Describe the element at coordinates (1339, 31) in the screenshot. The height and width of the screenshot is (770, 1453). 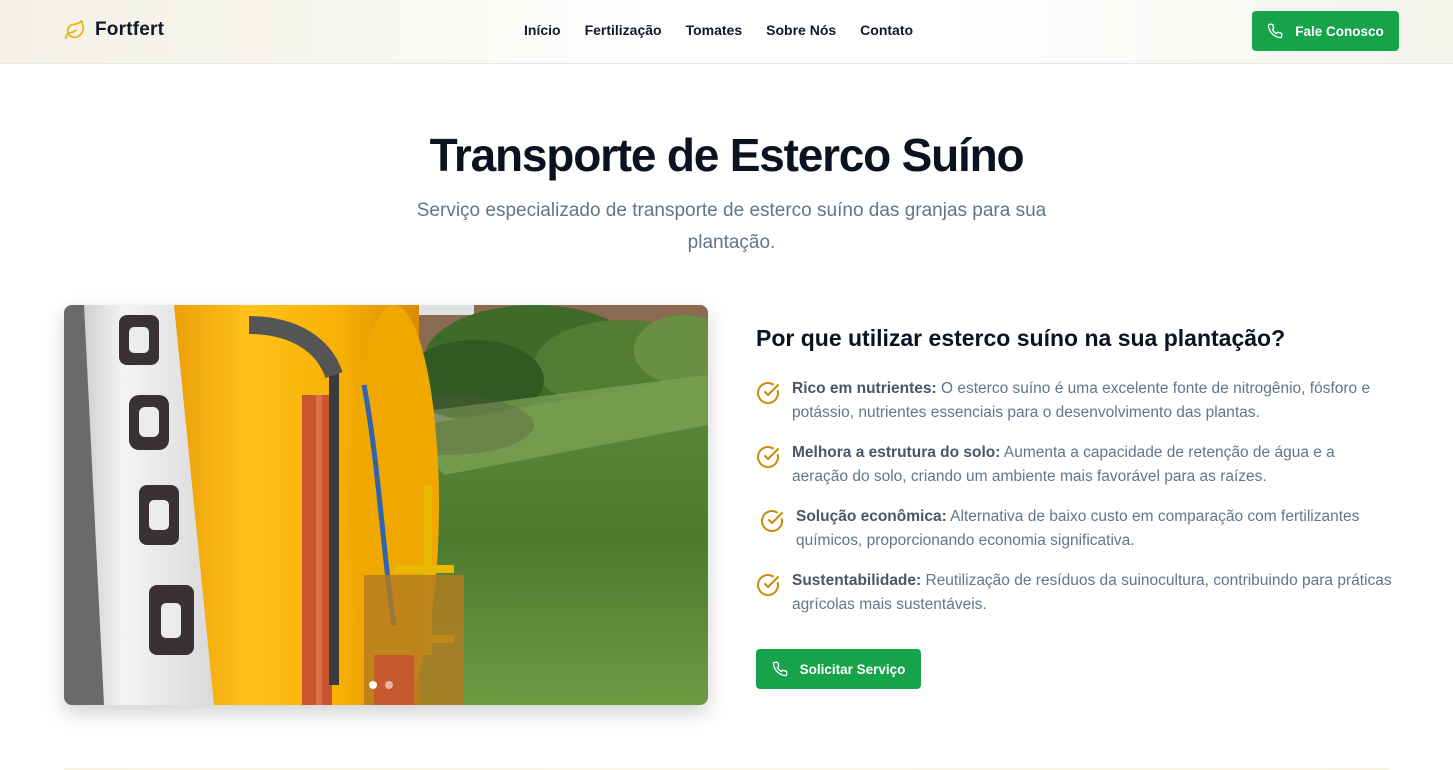
I see `contact-button-label: Fale Conosco` at that location.